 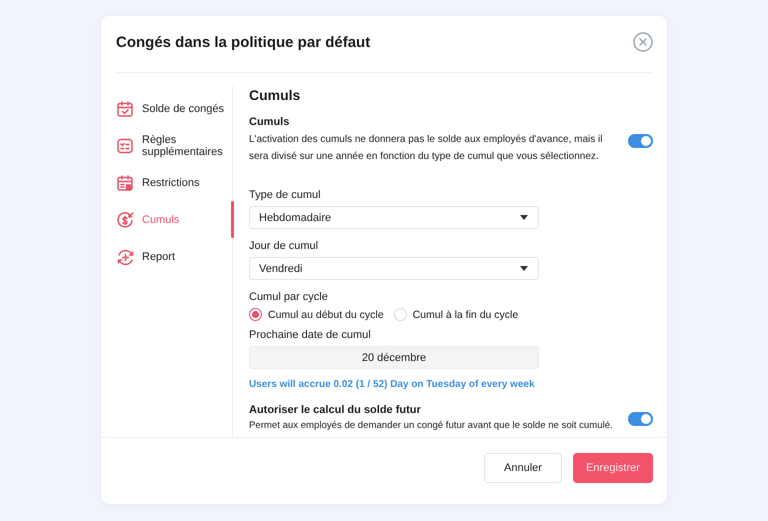 I want to click on field-label: Jour de cumul, so click(x=284, y=246).